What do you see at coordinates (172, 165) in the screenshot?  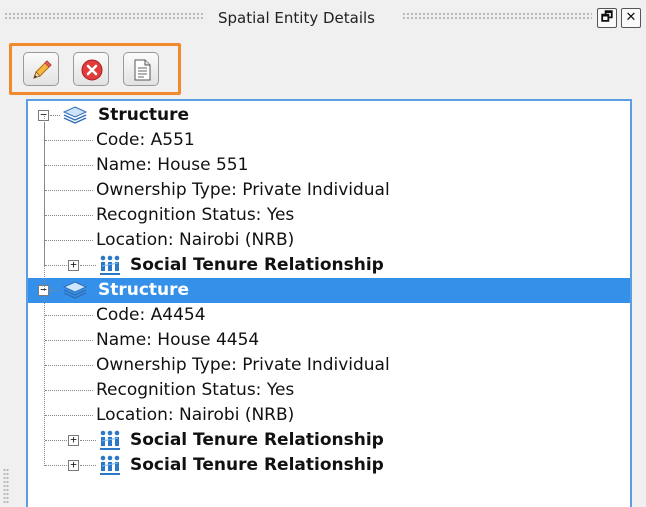 I see `tree-field-label: Name: House 551` at bounding box center [172, 165].